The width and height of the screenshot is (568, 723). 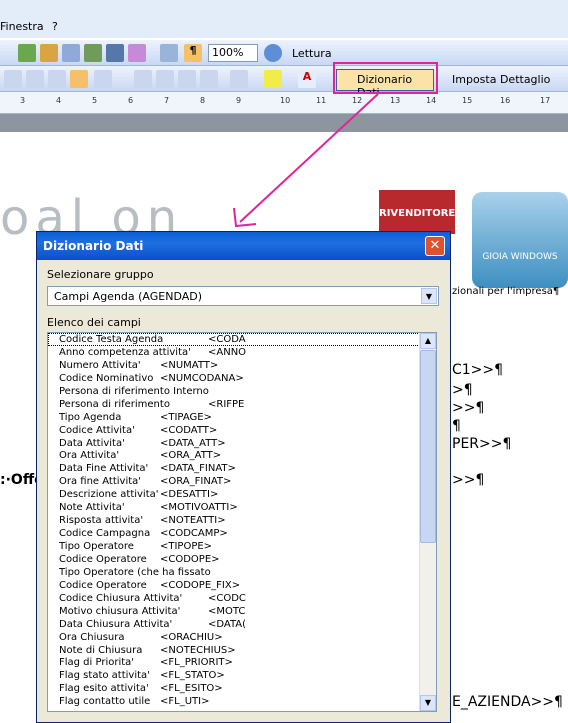 What do you see at coordinates (193, 443) in the screenshot?
I see `field-code: <DATA_ATT>` at bounding box center [193, 443].